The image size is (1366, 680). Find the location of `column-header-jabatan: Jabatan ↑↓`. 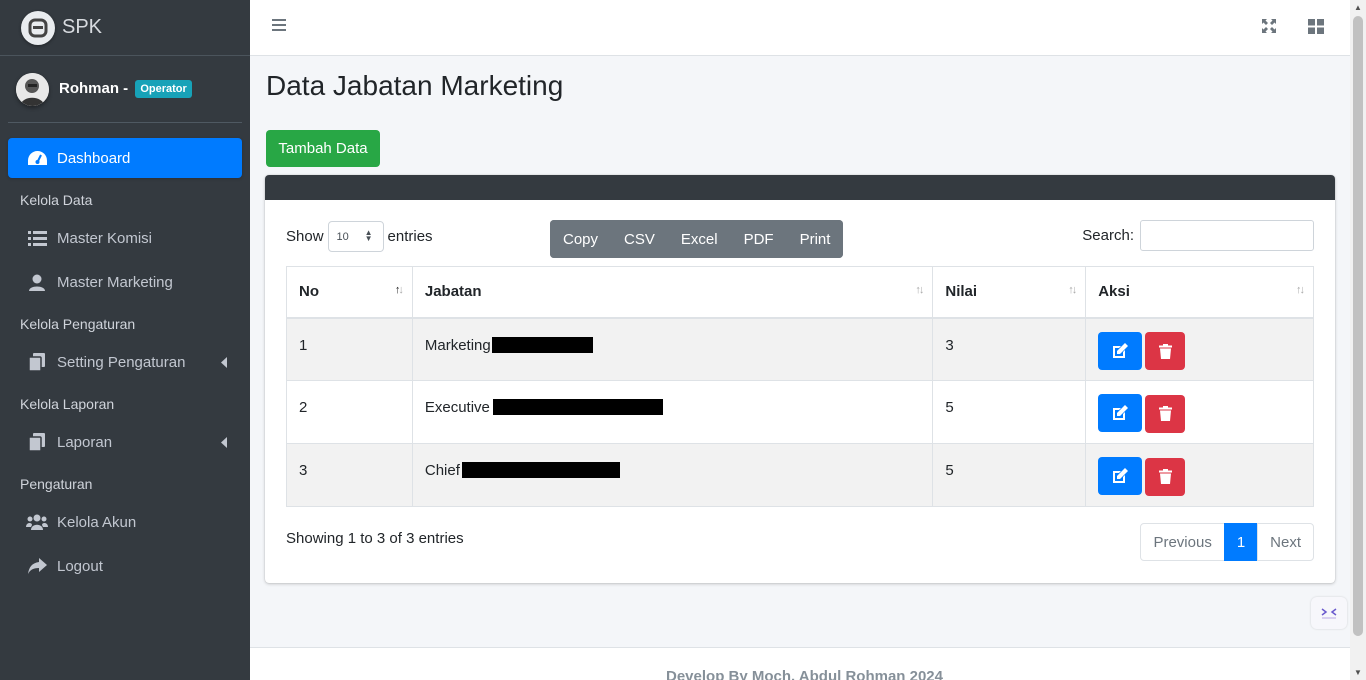

column-header-jabatan: Jabatan ↑↓ is located at coordinates (672, 292).